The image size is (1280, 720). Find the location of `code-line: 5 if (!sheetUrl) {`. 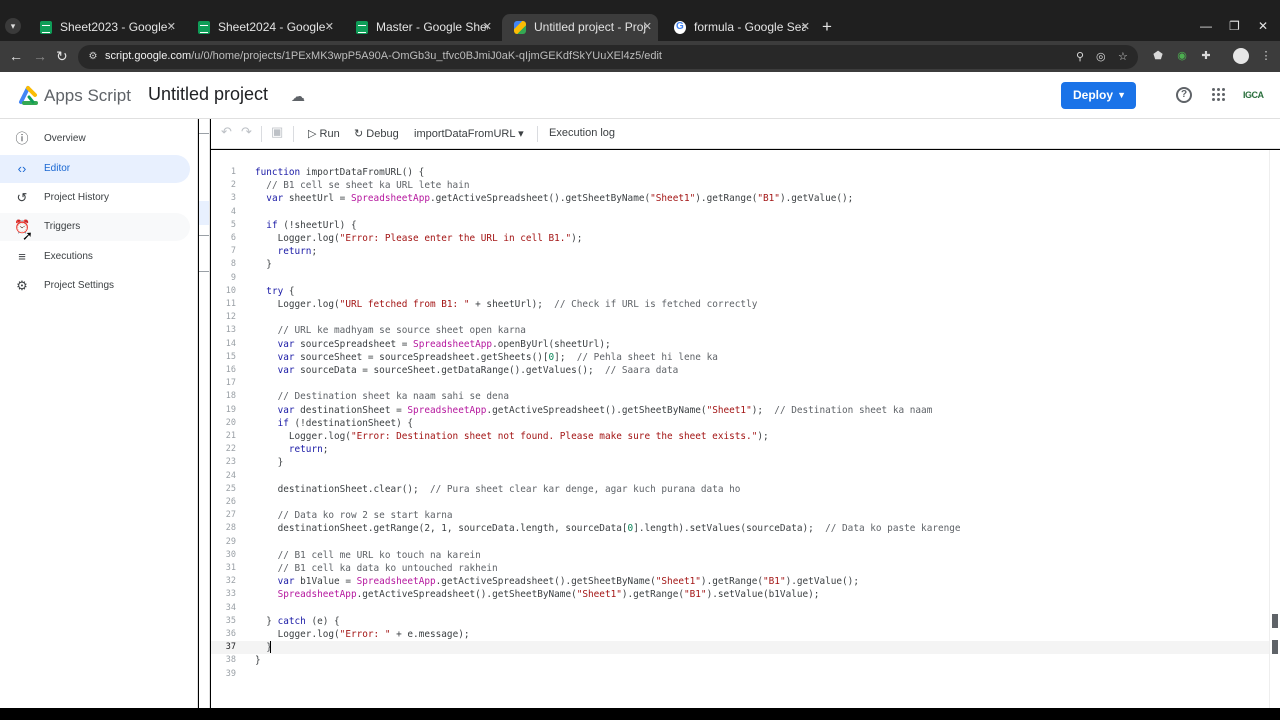

code-line: 5 if (!sheetUrl) { is located at coordinates (741, 225).